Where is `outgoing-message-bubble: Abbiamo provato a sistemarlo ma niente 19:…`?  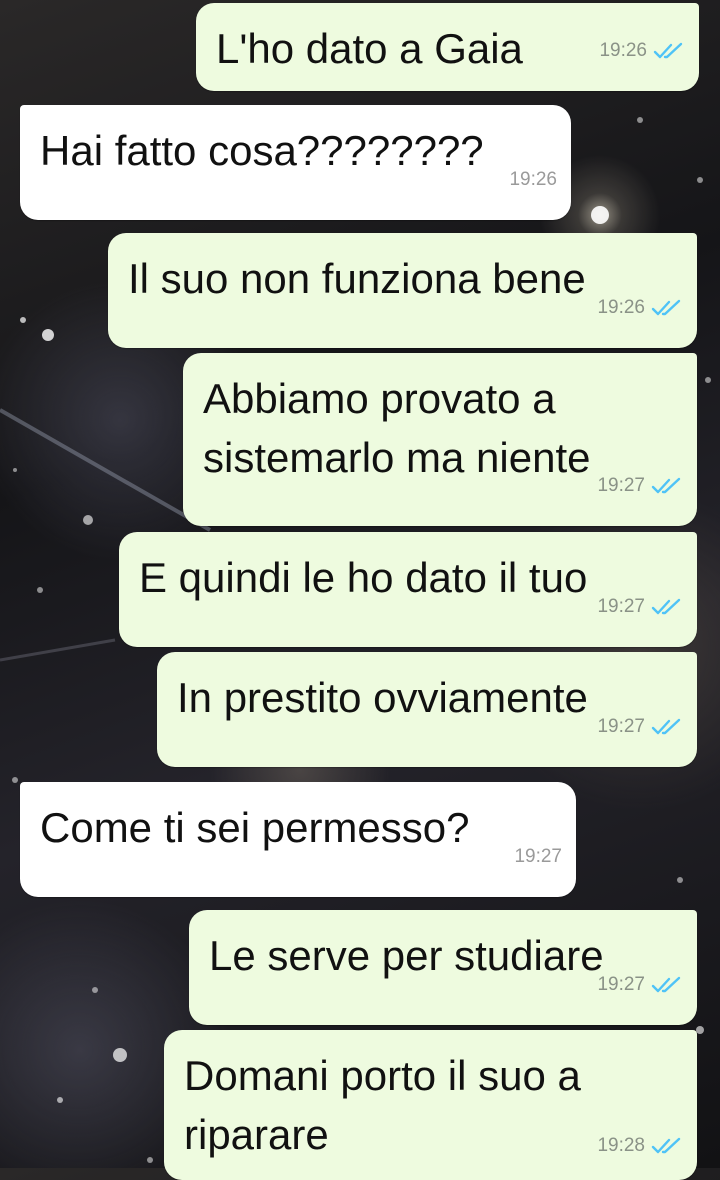
outgoing-message-bubble: Abbiamo provato a sistemarlo ma niente 19:… is located at coordinates (440, 439).